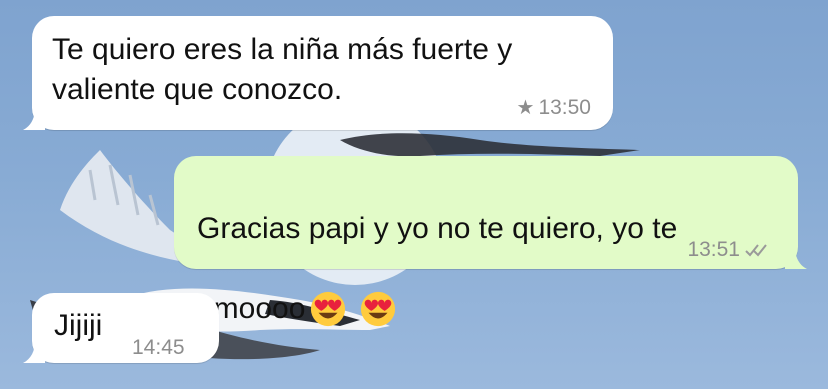 The image size is (828, 389). What do you see at coordinates (121, 328) in the screenshot?
I see `incoming-message-bubble: Jijiji 14:45` at bounding box center [121, 328].